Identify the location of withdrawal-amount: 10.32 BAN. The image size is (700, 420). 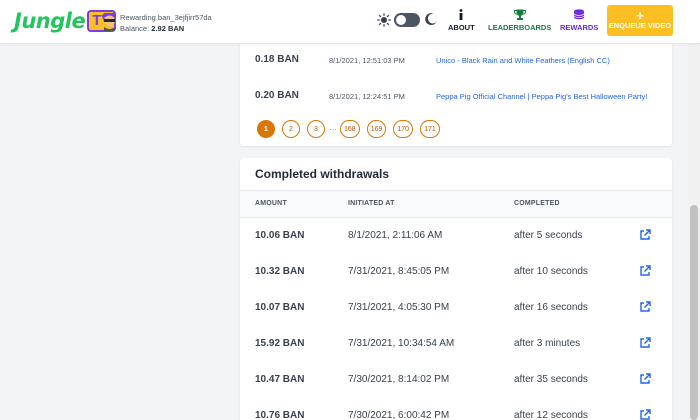
(280, 271).